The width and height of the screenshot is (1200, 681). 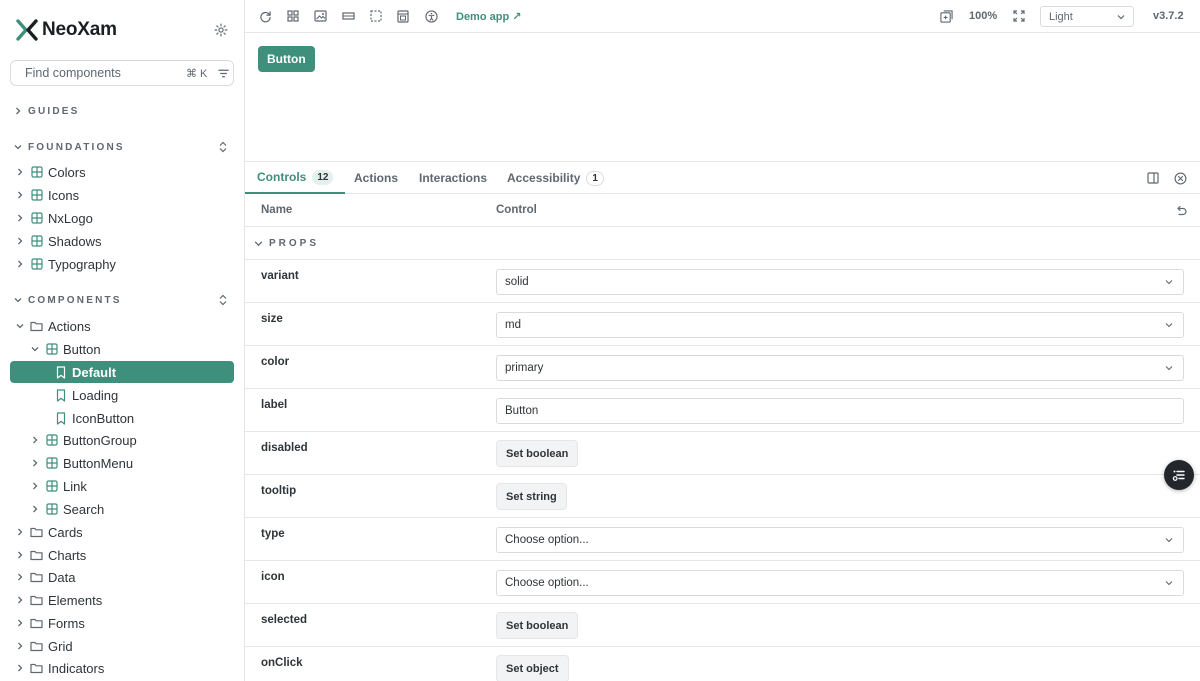 What do you see at coordinates (105, 73) in the screenshot?
I see `search-input` at bounding box center [105, 73].